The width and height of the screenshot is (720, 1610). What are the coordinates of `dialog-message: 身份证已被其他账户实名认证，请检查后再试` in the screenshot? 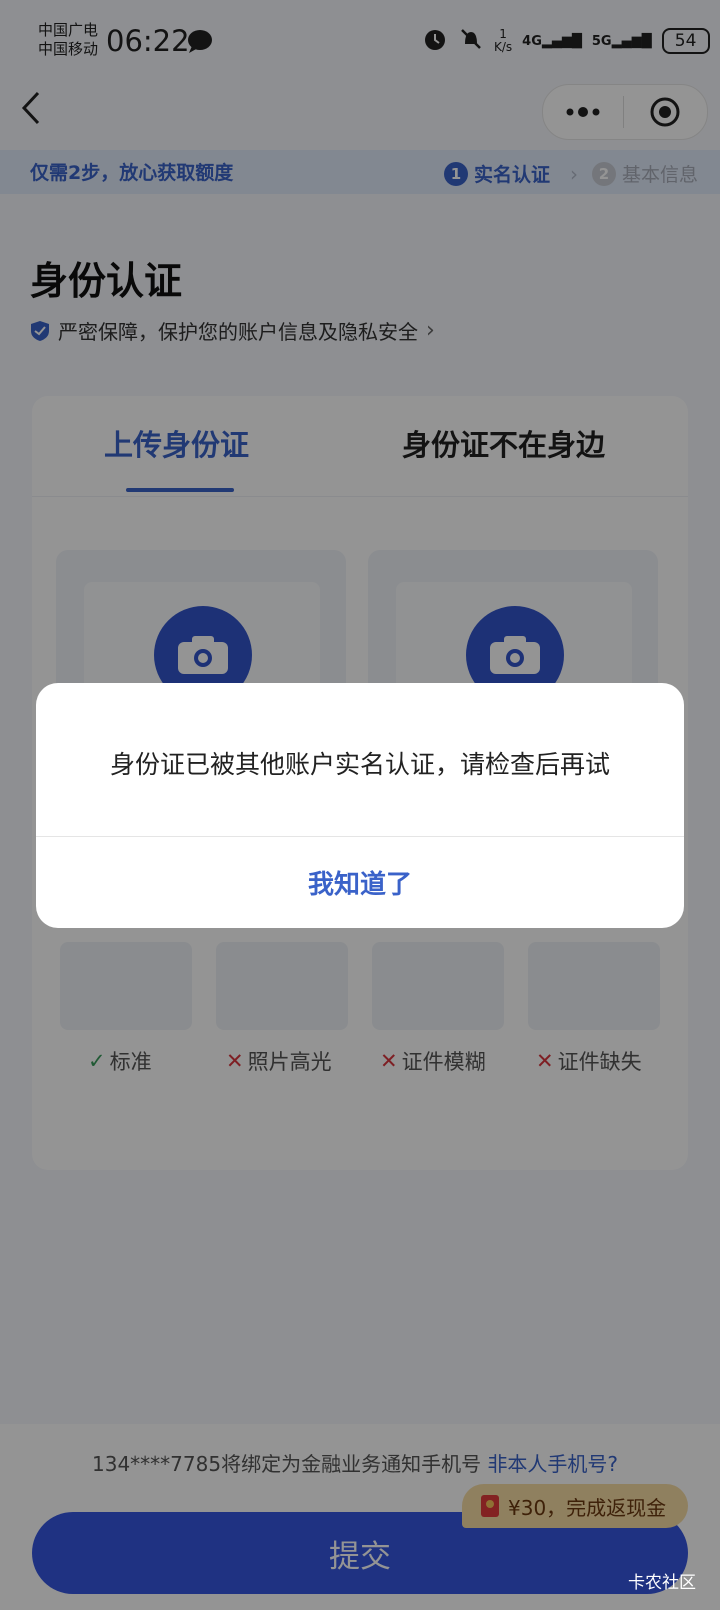 It's located at (359, 764).